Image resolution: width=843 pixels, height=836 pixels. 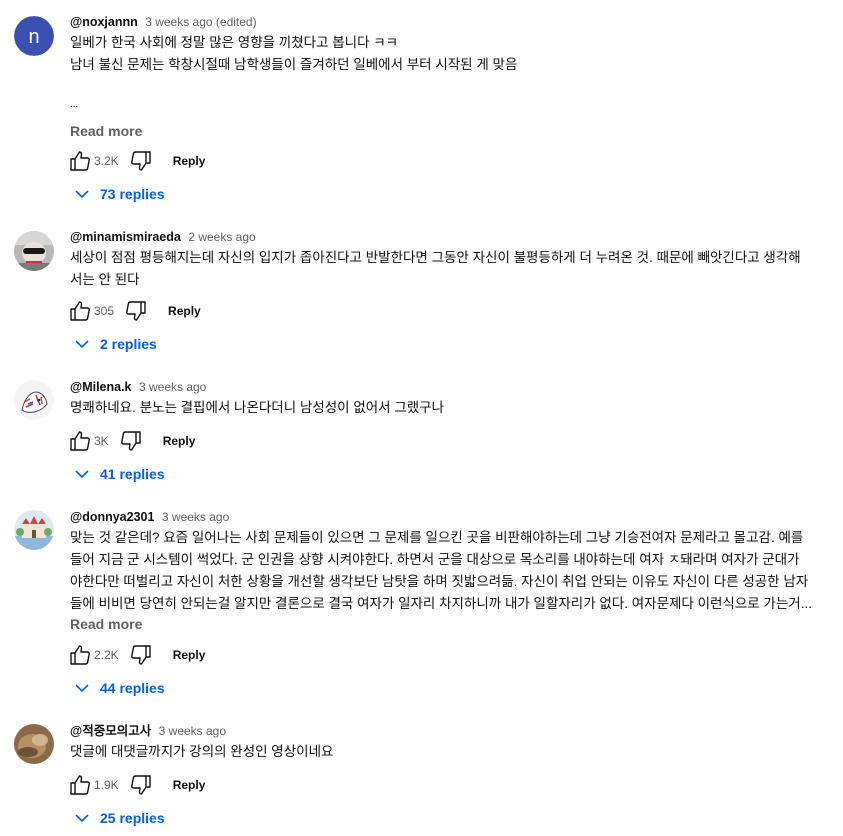 I want to click on like-count: 305, so click(x=104, y=311).